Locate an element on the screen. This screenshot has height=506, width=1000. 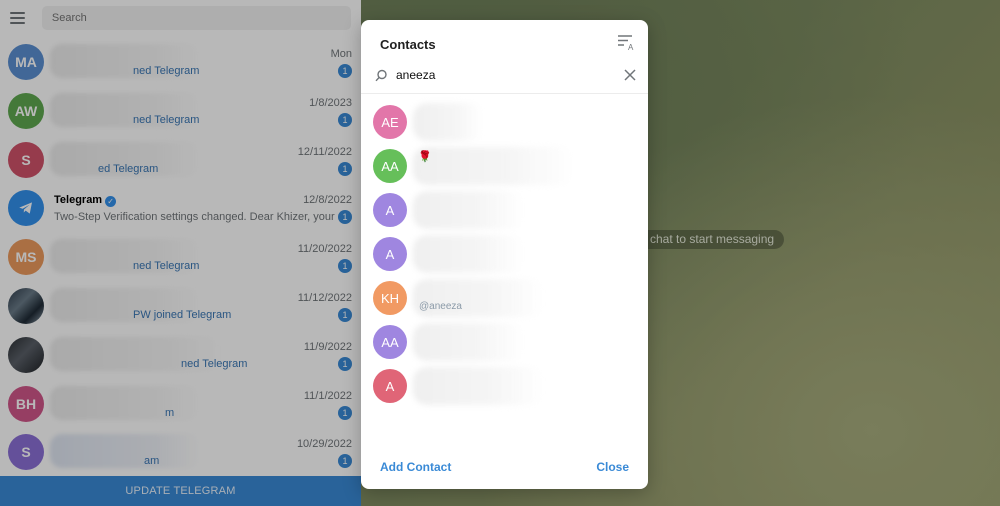
hamburger-menu-icon is located at coordinates (21, 18).